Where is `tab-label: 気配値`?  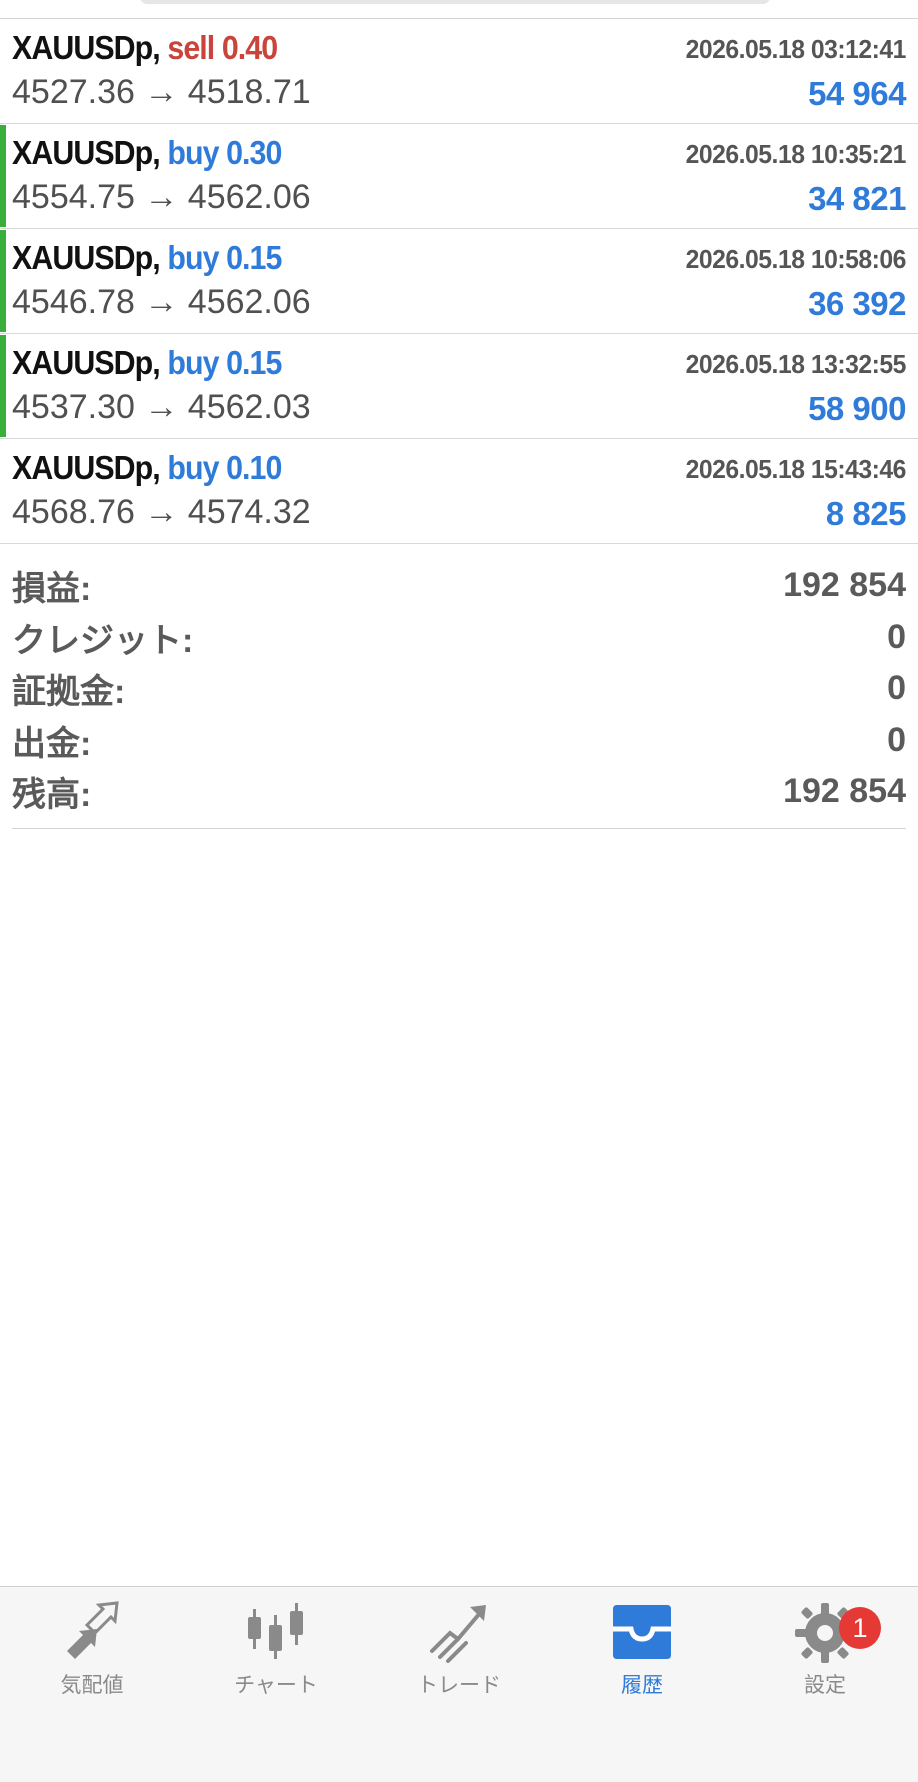 tab-label: 気配値 is located at coordinates (92, 1685).